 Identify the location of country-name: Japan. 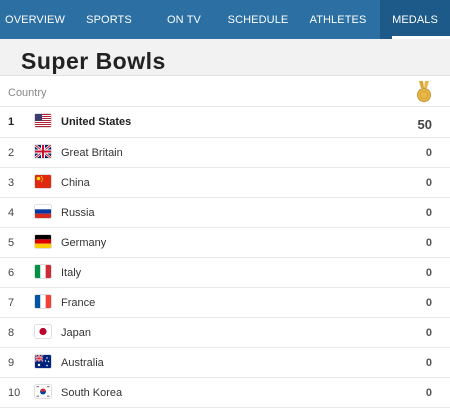
(76, 333).